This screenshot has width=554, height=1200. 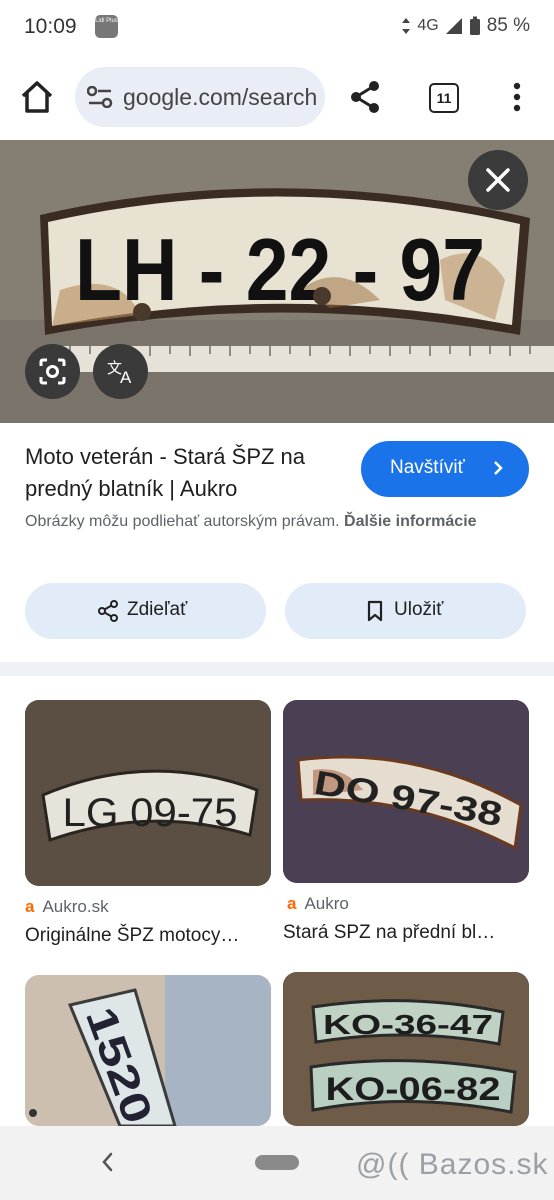 I want to click on clock: 10:09, so click(x=50, y=26).